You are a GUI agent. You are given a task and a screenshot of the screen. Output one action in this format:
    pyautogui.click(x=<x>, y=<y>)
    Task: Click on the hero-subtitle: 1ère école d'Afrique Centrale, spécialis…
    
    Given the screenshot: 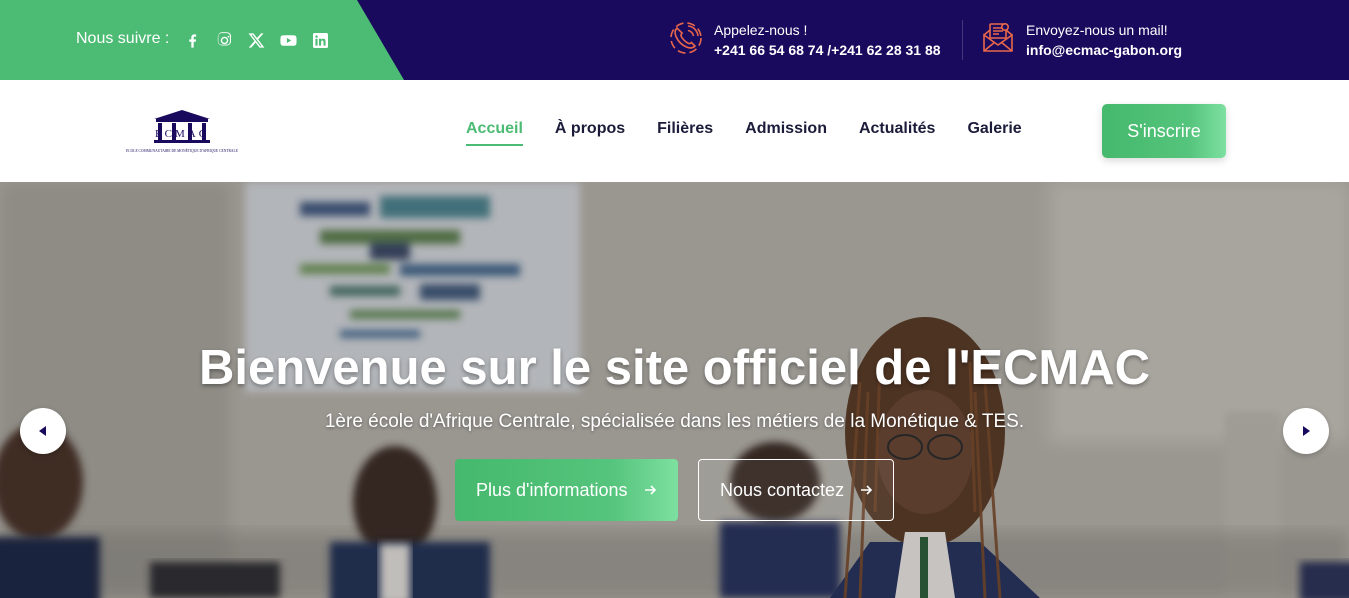 What is the action you would take?
    pyautogui.click(x=674, y=421)
    